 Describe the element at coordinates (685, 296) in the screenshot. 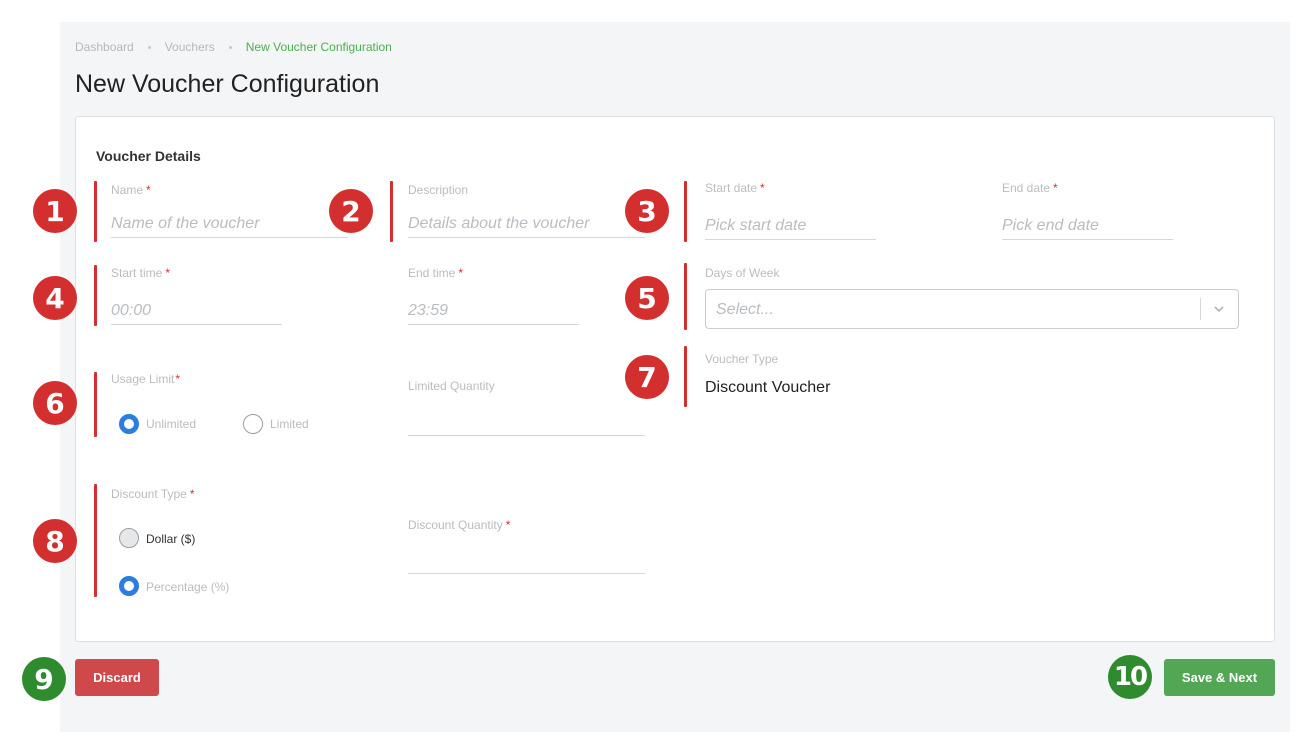

I see `annotation-bar-days-of-week` at that location.